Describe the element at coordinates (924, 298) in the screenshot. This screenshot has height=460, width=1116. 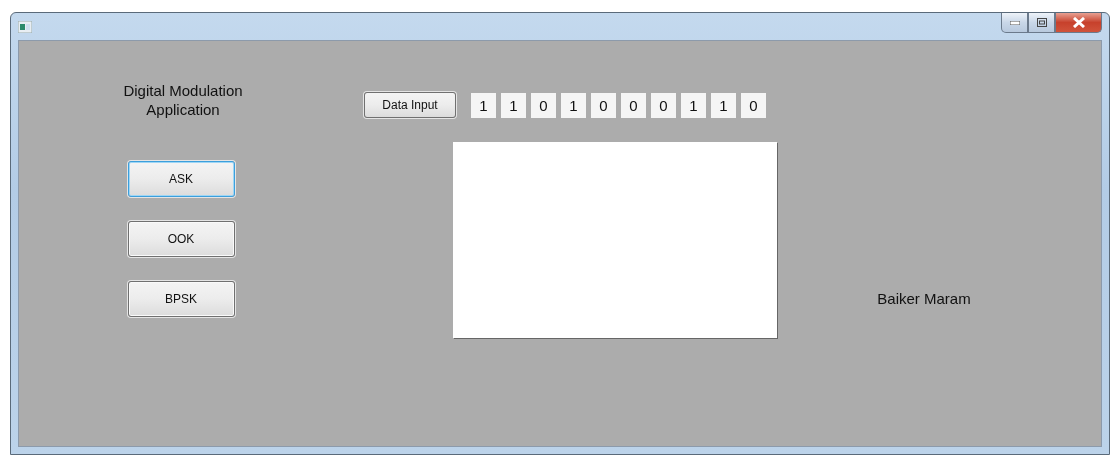
I see `author-name: Baiker Maram` at that location.